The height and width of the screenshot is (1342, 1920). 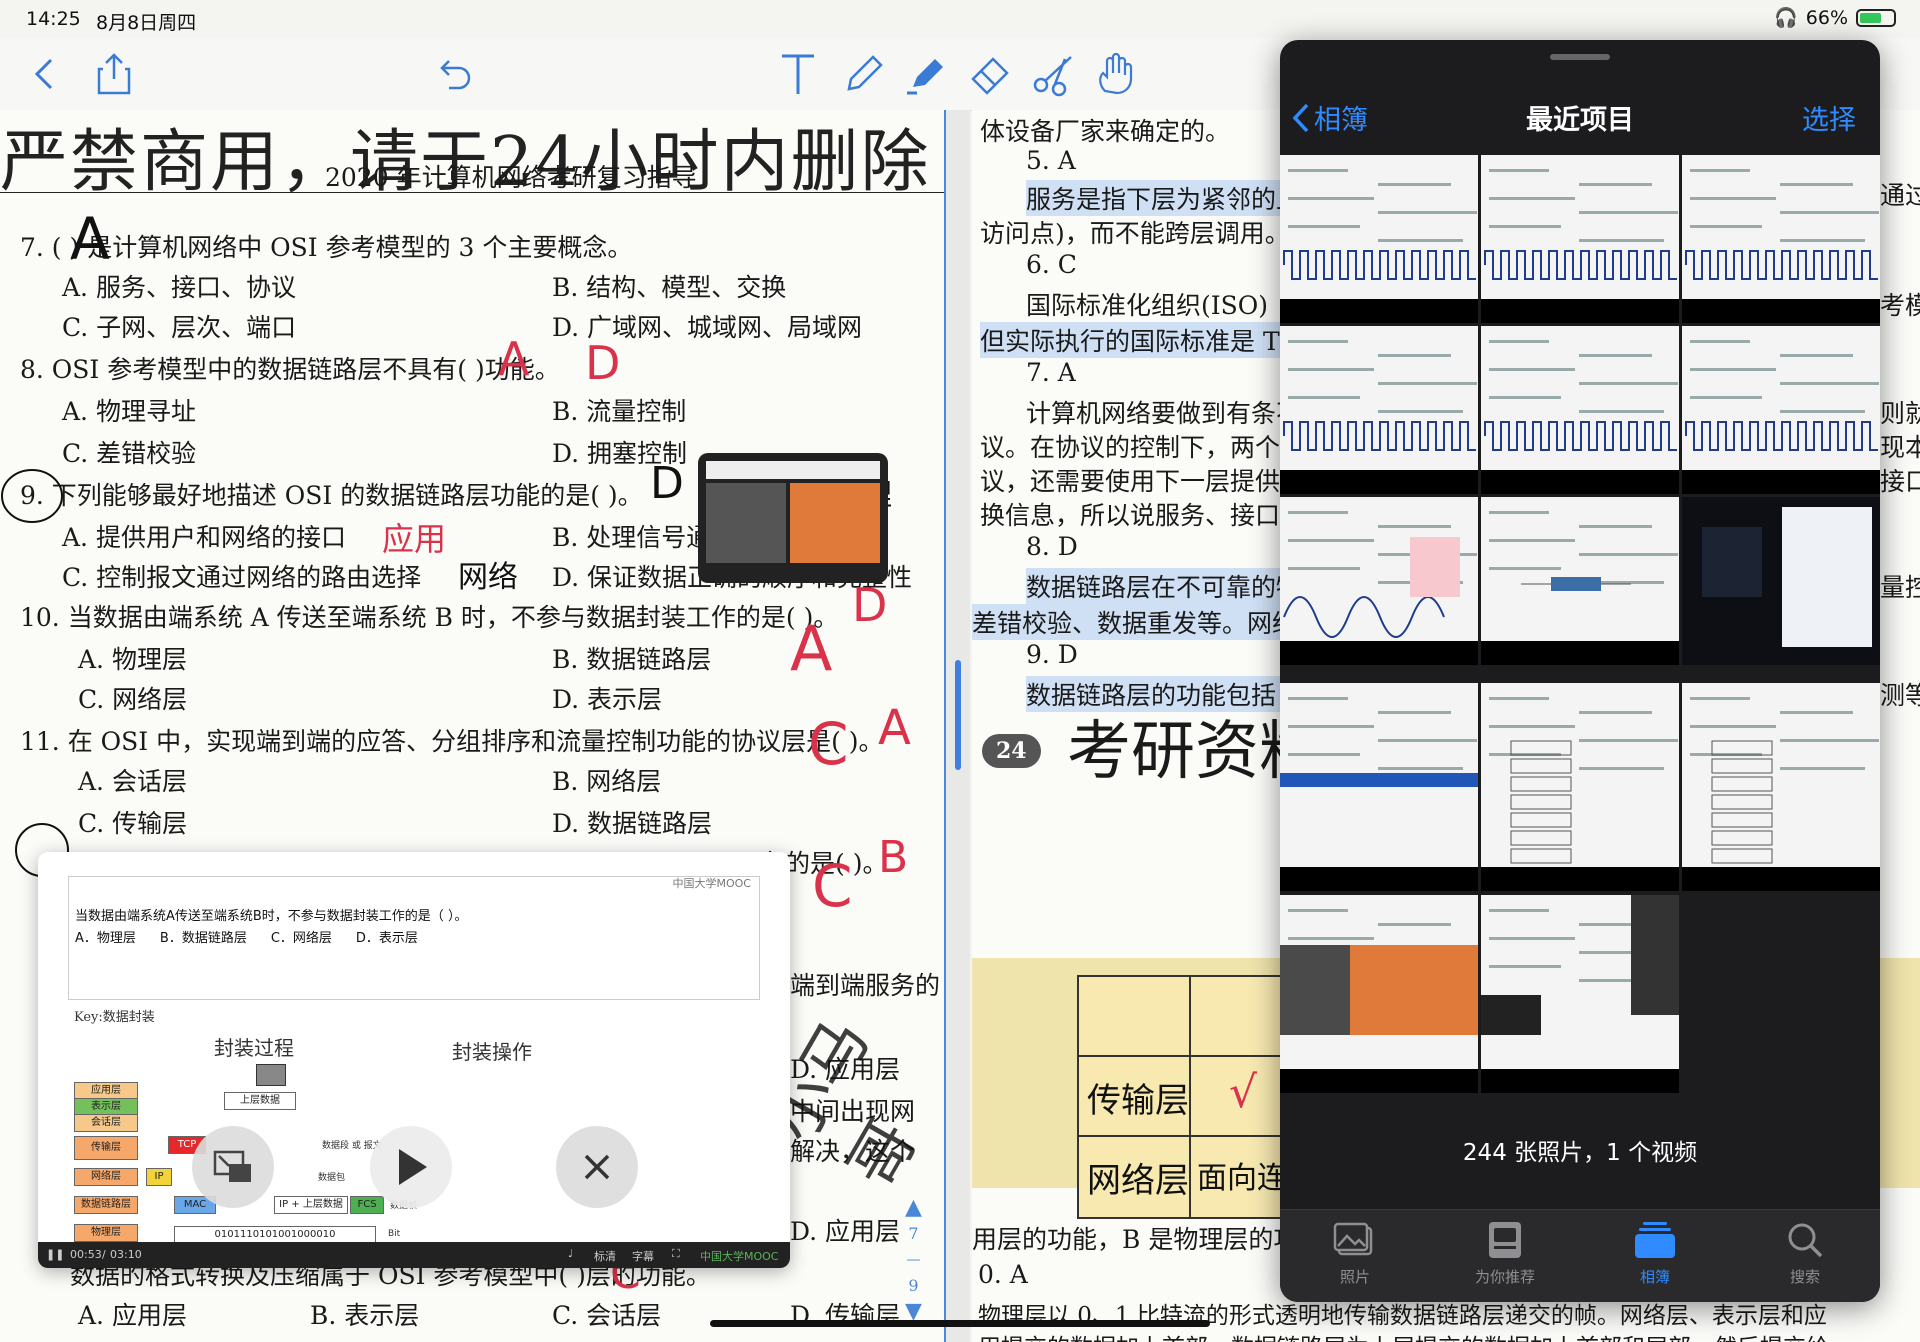 I want to click on albums-back-button: 相簿, so click(x=1330, y=117).